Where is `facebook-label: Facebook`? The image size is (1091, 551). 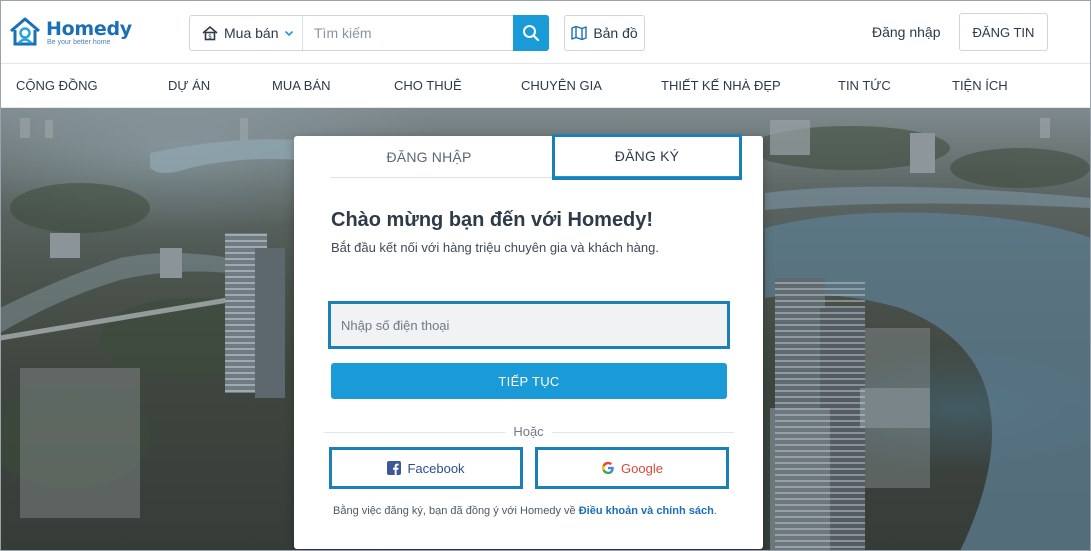 facebook-label: Facebook is located at coordinates (436, 468).